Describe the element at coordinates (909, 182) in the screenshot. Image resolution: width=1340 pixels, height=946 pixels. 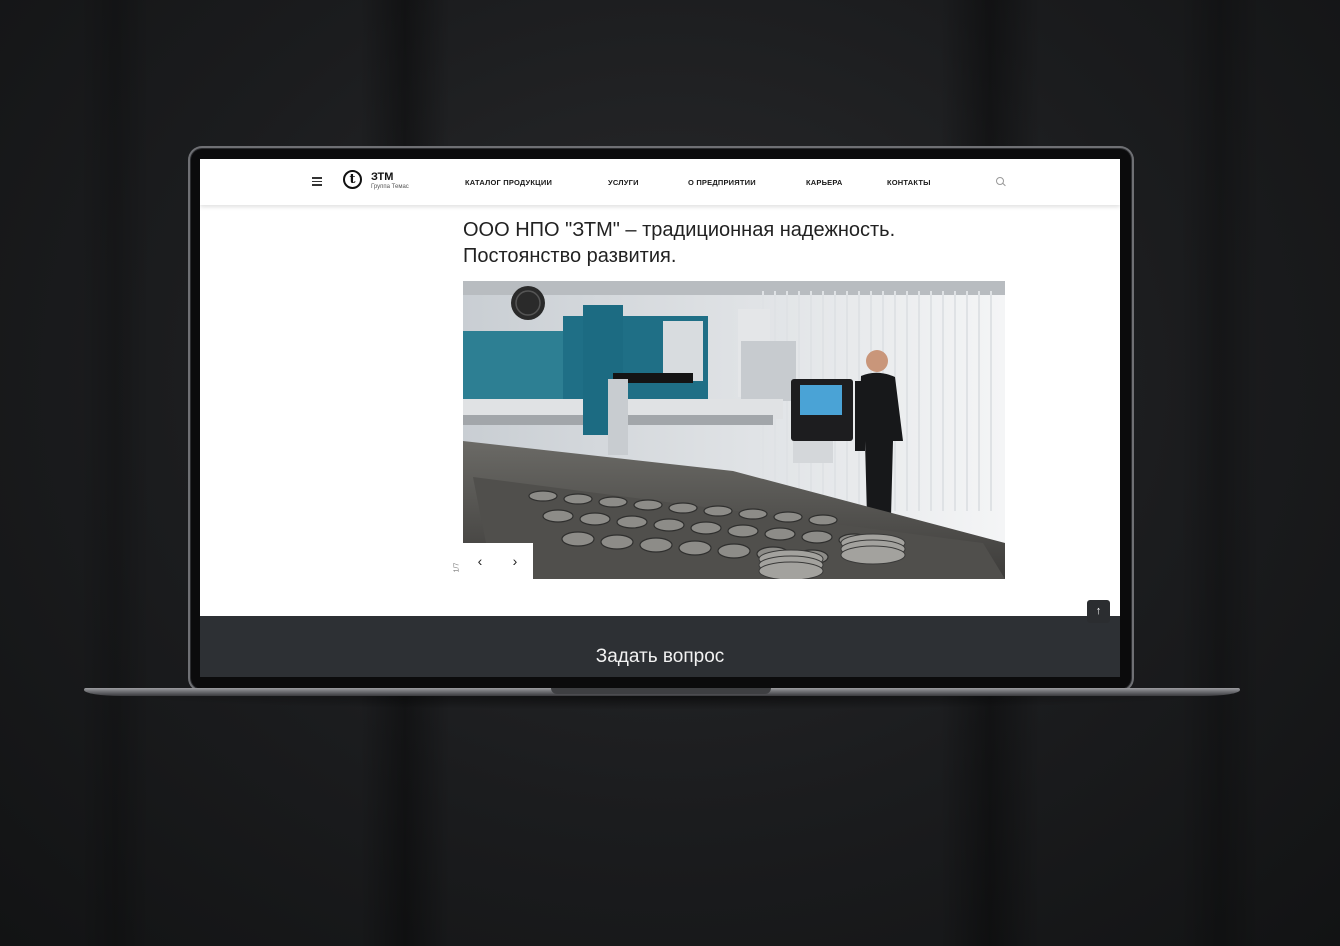
I see `nav-contacts: КОНТАКТЫ` at that location.